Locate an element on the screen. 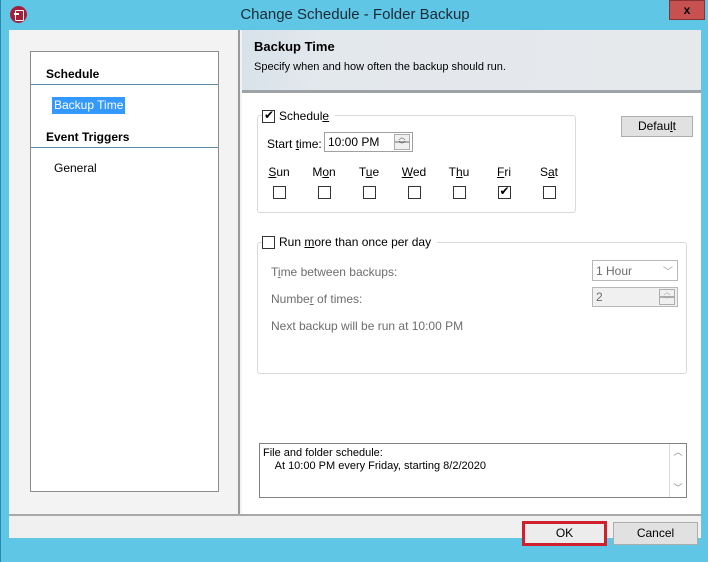  weekday-wed: Wed is located at coordinates (414, 183).